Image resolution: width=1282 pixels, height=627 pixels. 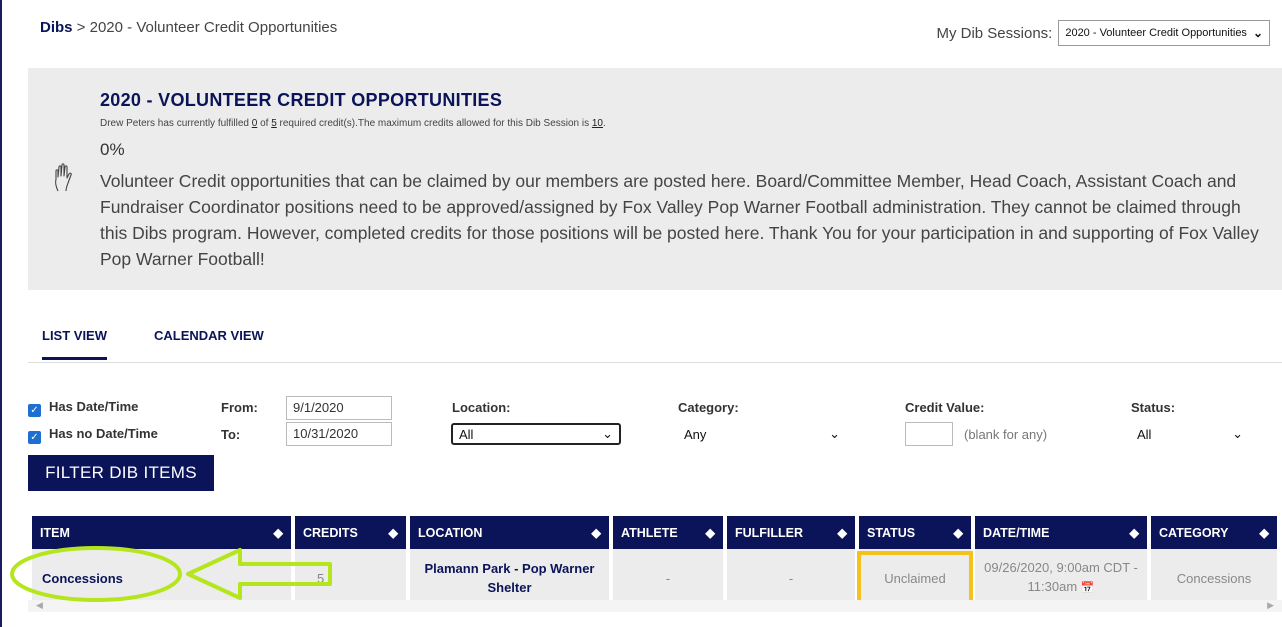 I want to click on column-header-athlete: ATHLETE ◆, so click(x=668, y=532).